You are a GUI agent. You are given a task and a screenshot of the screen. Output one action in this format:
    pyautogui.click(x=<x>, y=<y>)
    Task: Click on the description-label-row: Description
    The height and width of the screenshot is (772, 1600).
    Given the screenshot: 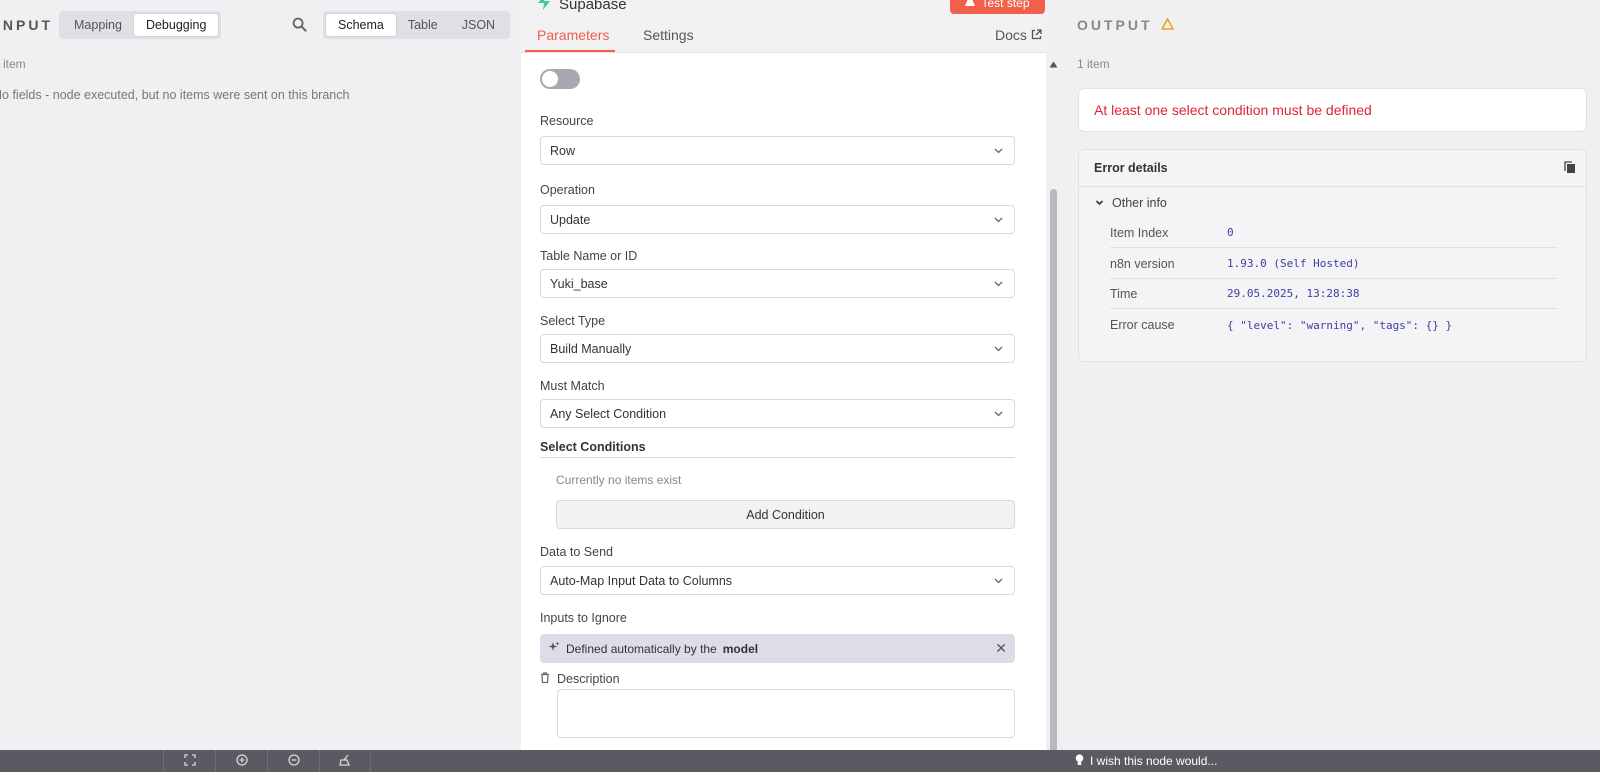 What is the action you would take?
    pyautogui.click(x=580, y=679)
    